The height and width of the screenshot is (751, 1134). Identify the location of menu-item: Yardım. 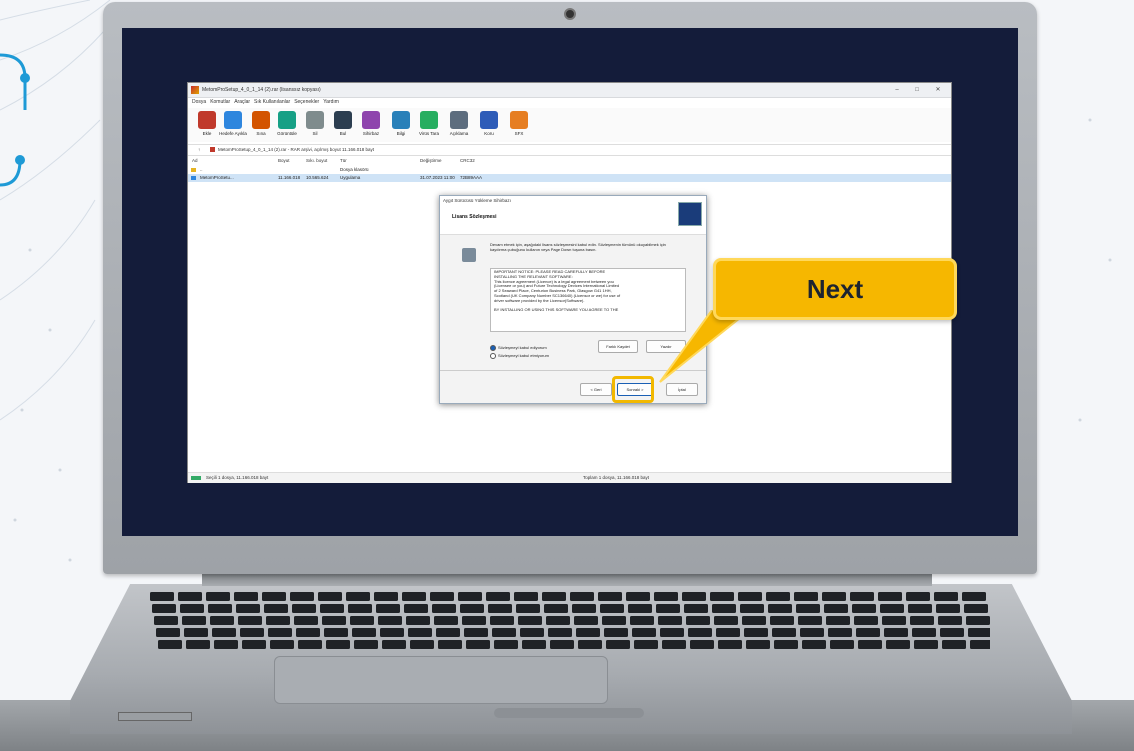
(331, 102).